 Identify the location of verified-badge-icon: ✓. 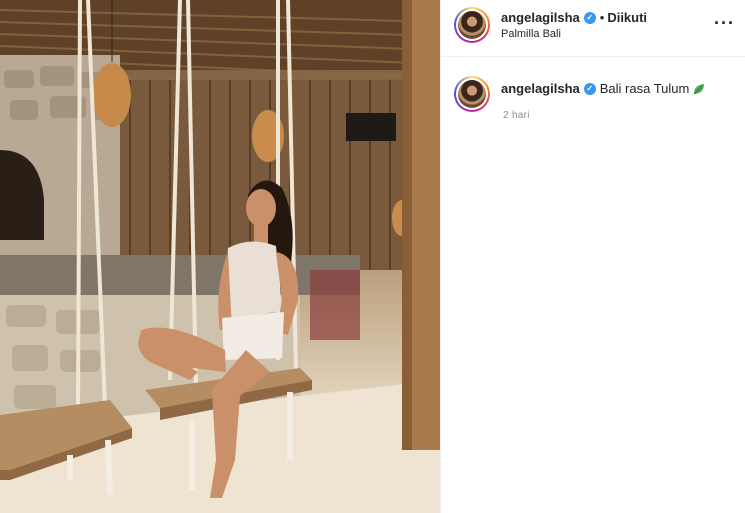
(589, 17).